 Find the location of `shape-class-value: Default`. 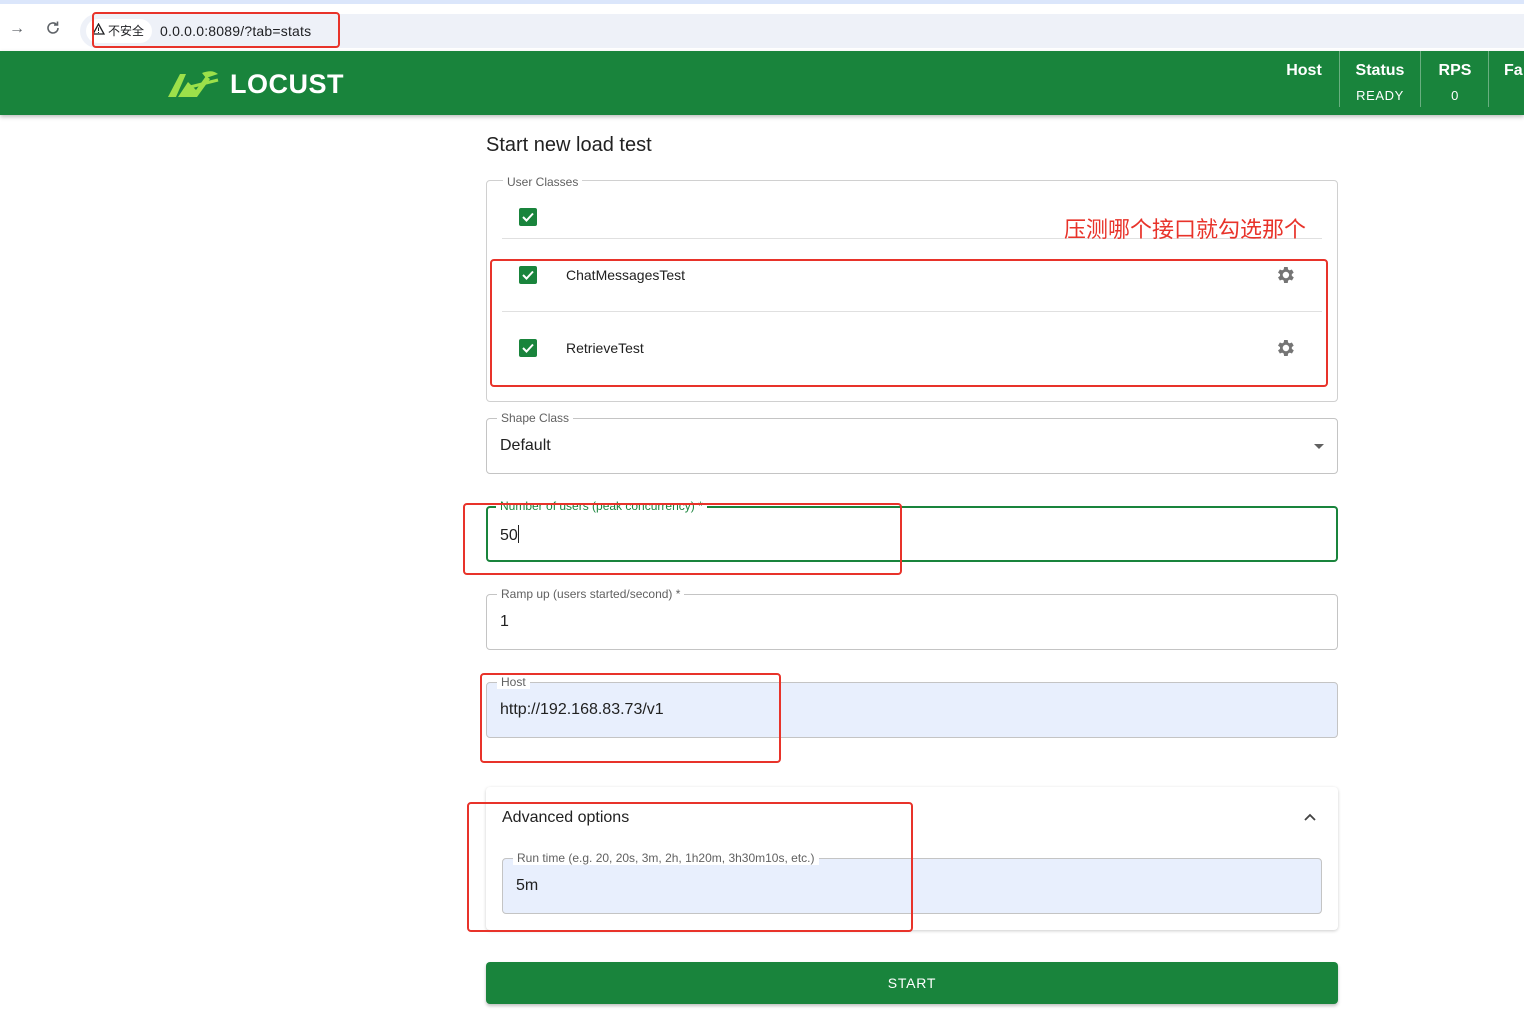

shape-class-value: Default is located at coordinates (525, 445).